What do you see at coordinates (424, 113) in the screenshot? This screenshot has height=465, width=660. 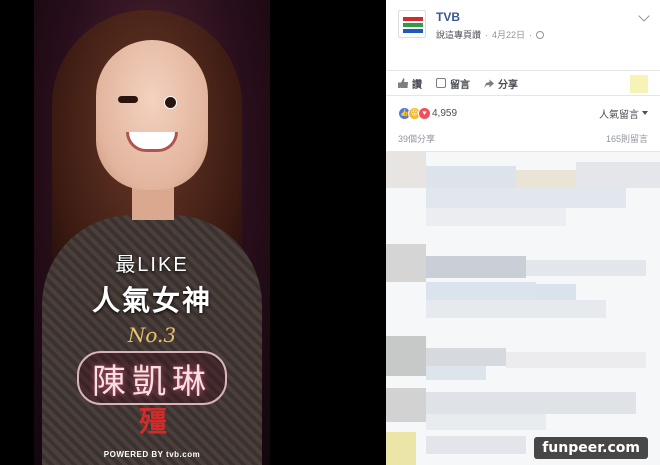 I see `love-reaction-icon: ♥` at bounding box center [424, 113].